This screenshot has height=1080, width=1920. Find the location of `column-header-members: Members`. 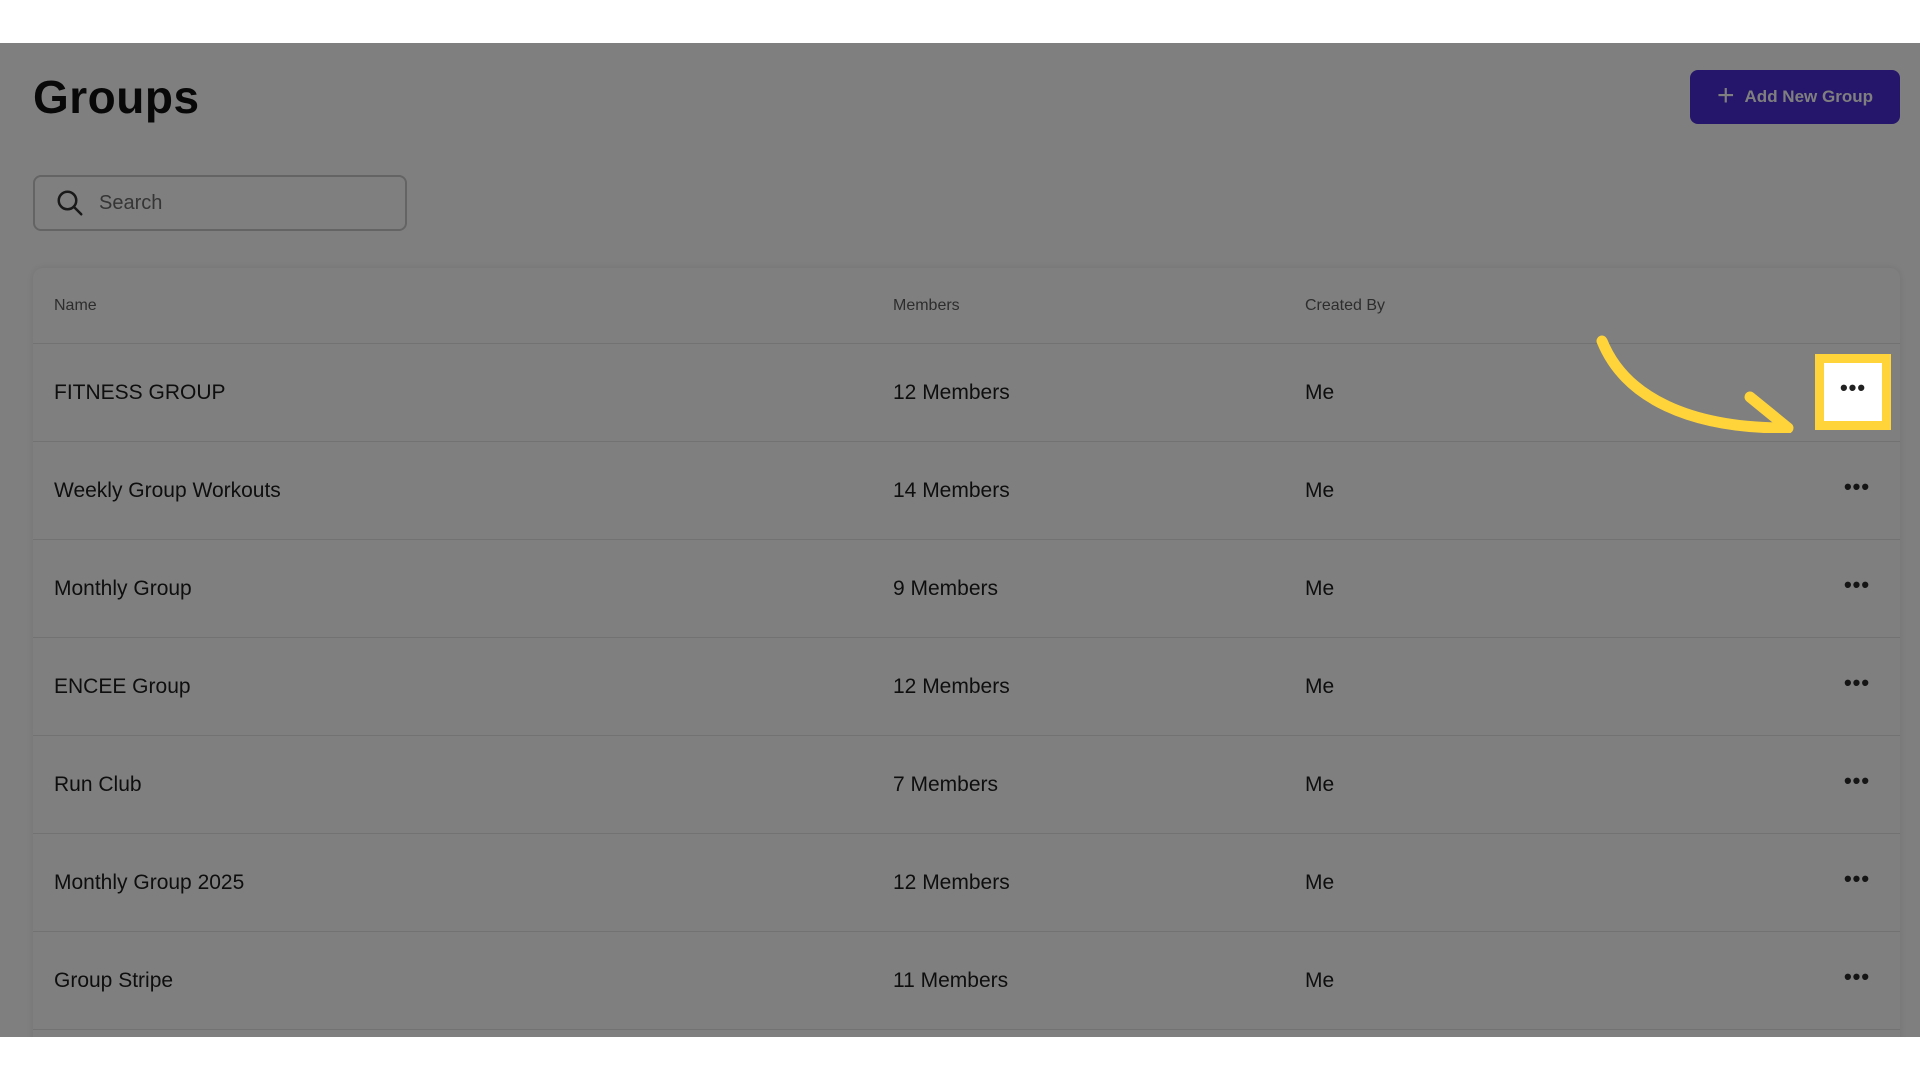

column-header-members: Members is located at coordinates (926, 305).